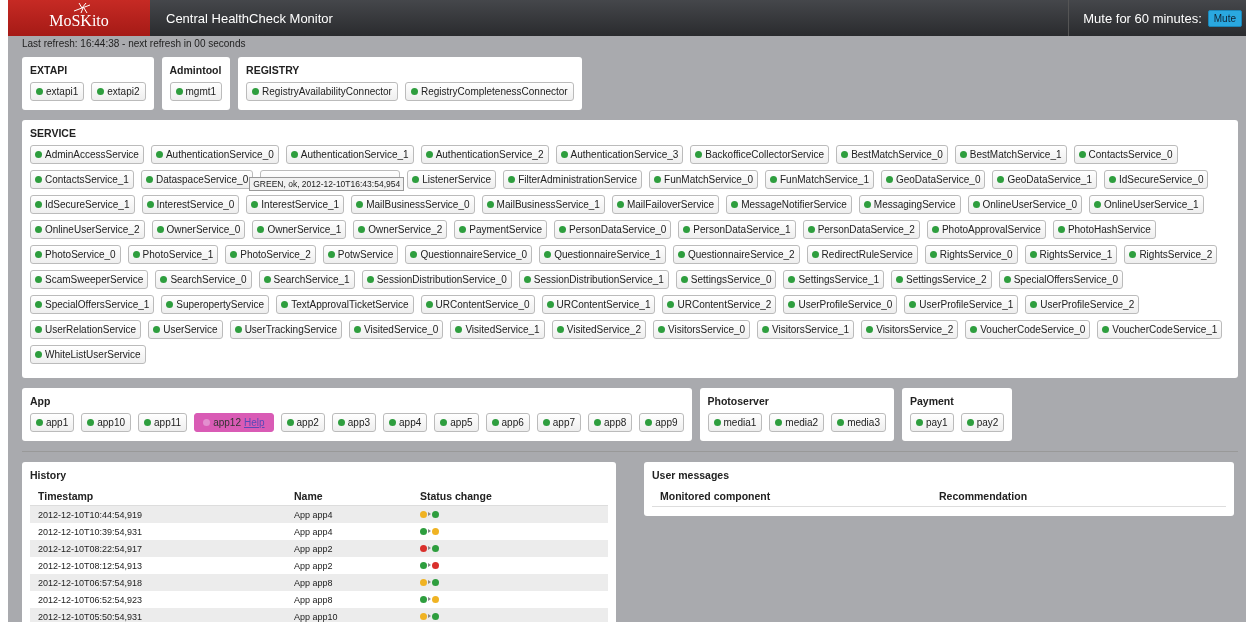 This screenshot has height=622, width=1246. I want to click on component-chip: WhiteListUserService, so click(88, 354).